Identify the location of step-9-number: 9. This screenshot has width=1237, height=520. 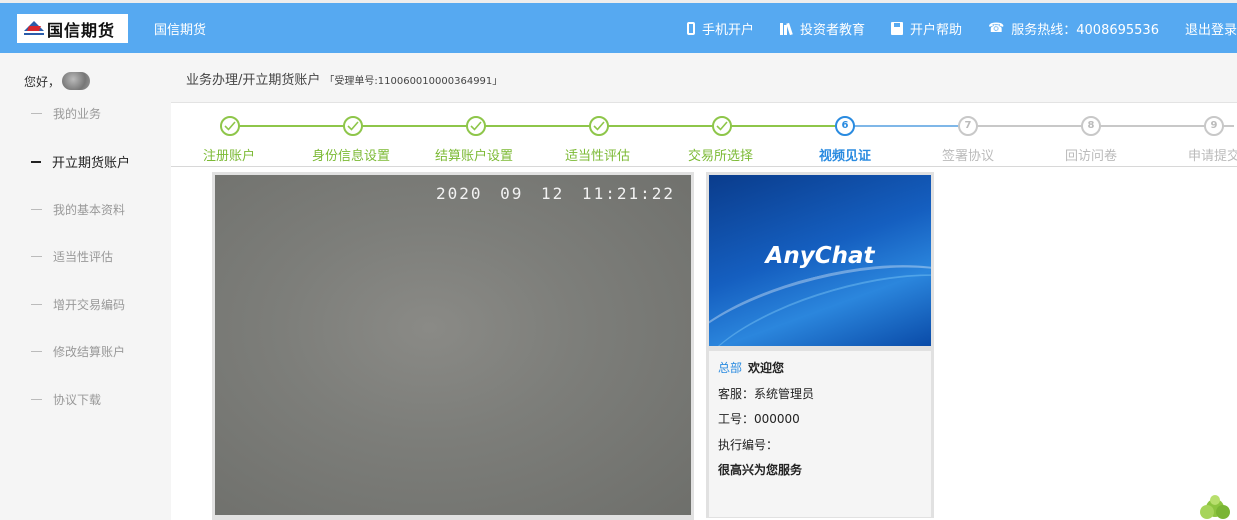
(1214, 126).